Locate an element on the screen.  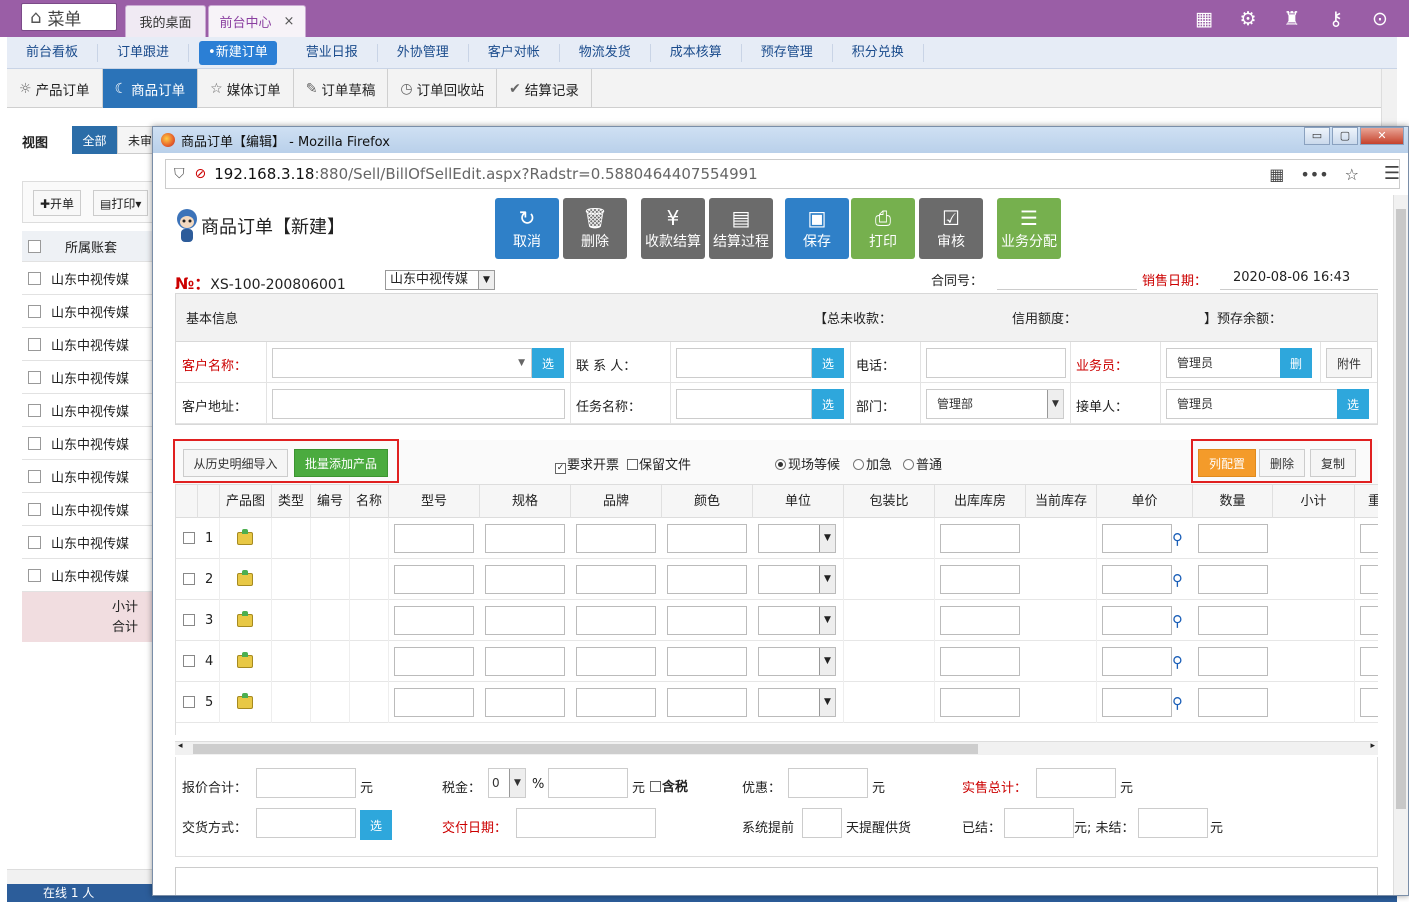
column-config-button: 列配置 is located at coordinates (1227, 463).